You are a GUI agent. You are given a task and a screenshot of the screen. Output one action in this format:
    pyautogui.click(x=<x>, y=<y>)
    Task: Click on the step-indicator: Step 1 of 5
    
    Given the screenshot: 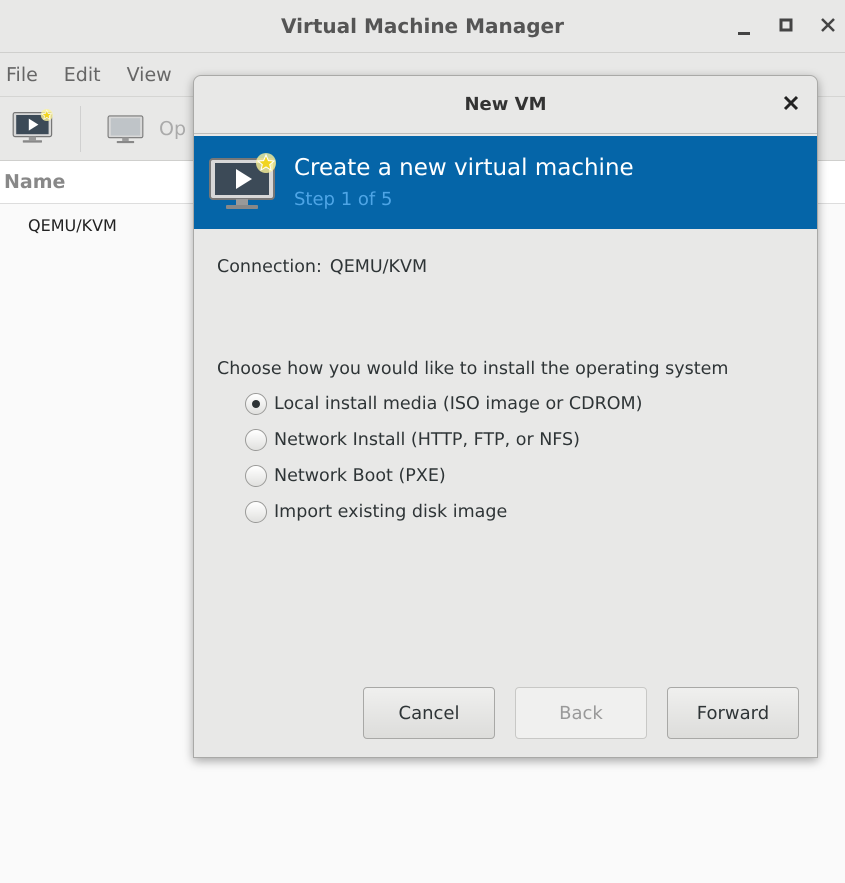 What is the action you would take?
    pyautogui.click(x=344, y=199)
    